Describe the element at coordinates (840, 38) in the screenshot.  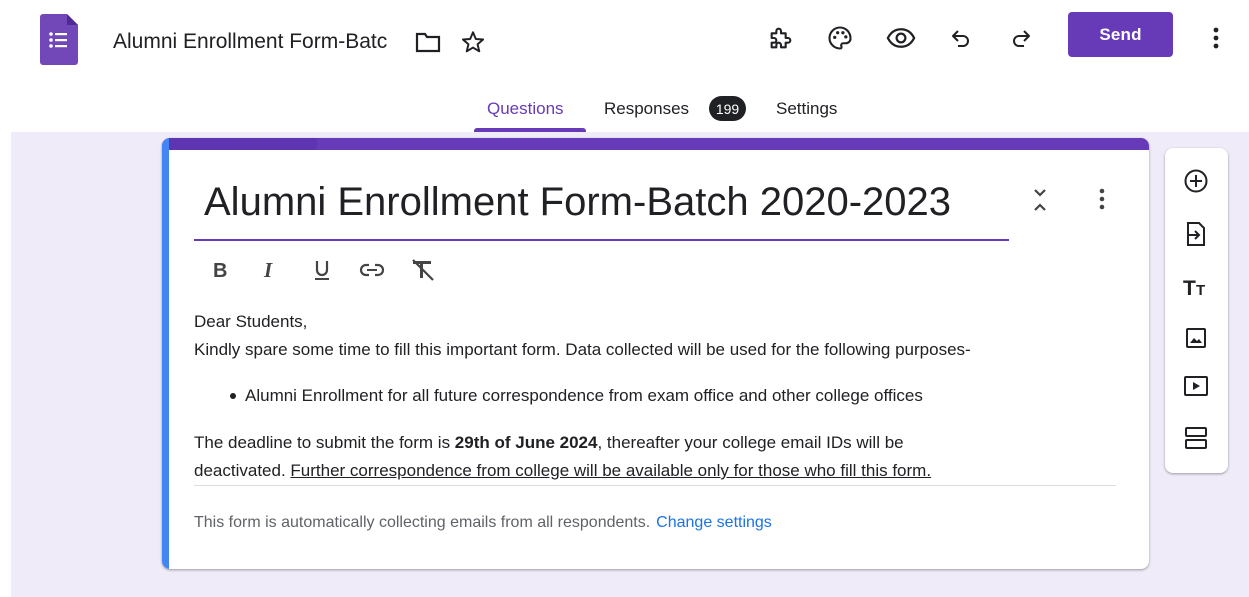
I see `palette-icon` at that location.